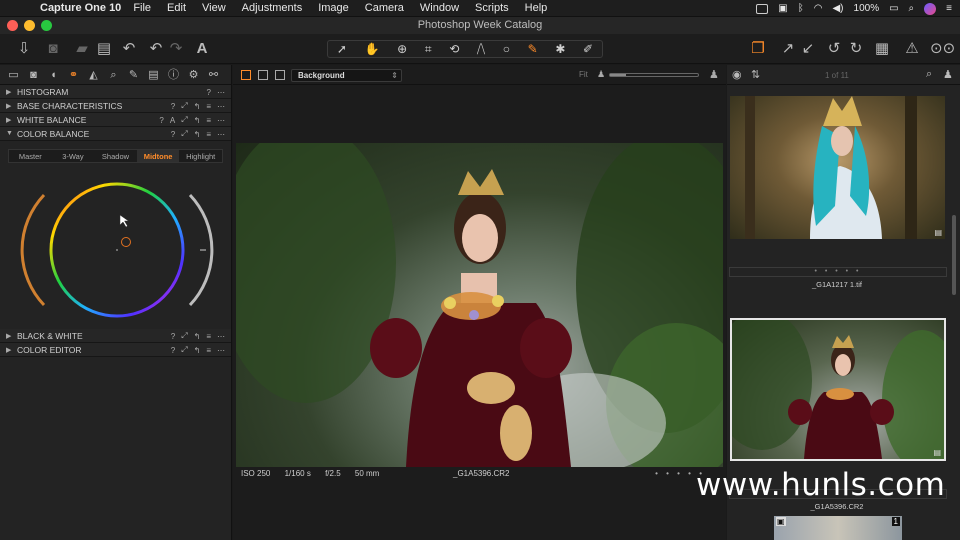 The width and height of the screenshot is (960, 540). What do you see at coordinates (838, 272) in the screenshot?
I see `thumbnail-1-rating: • • • • •` at bounding box center [838, 272].